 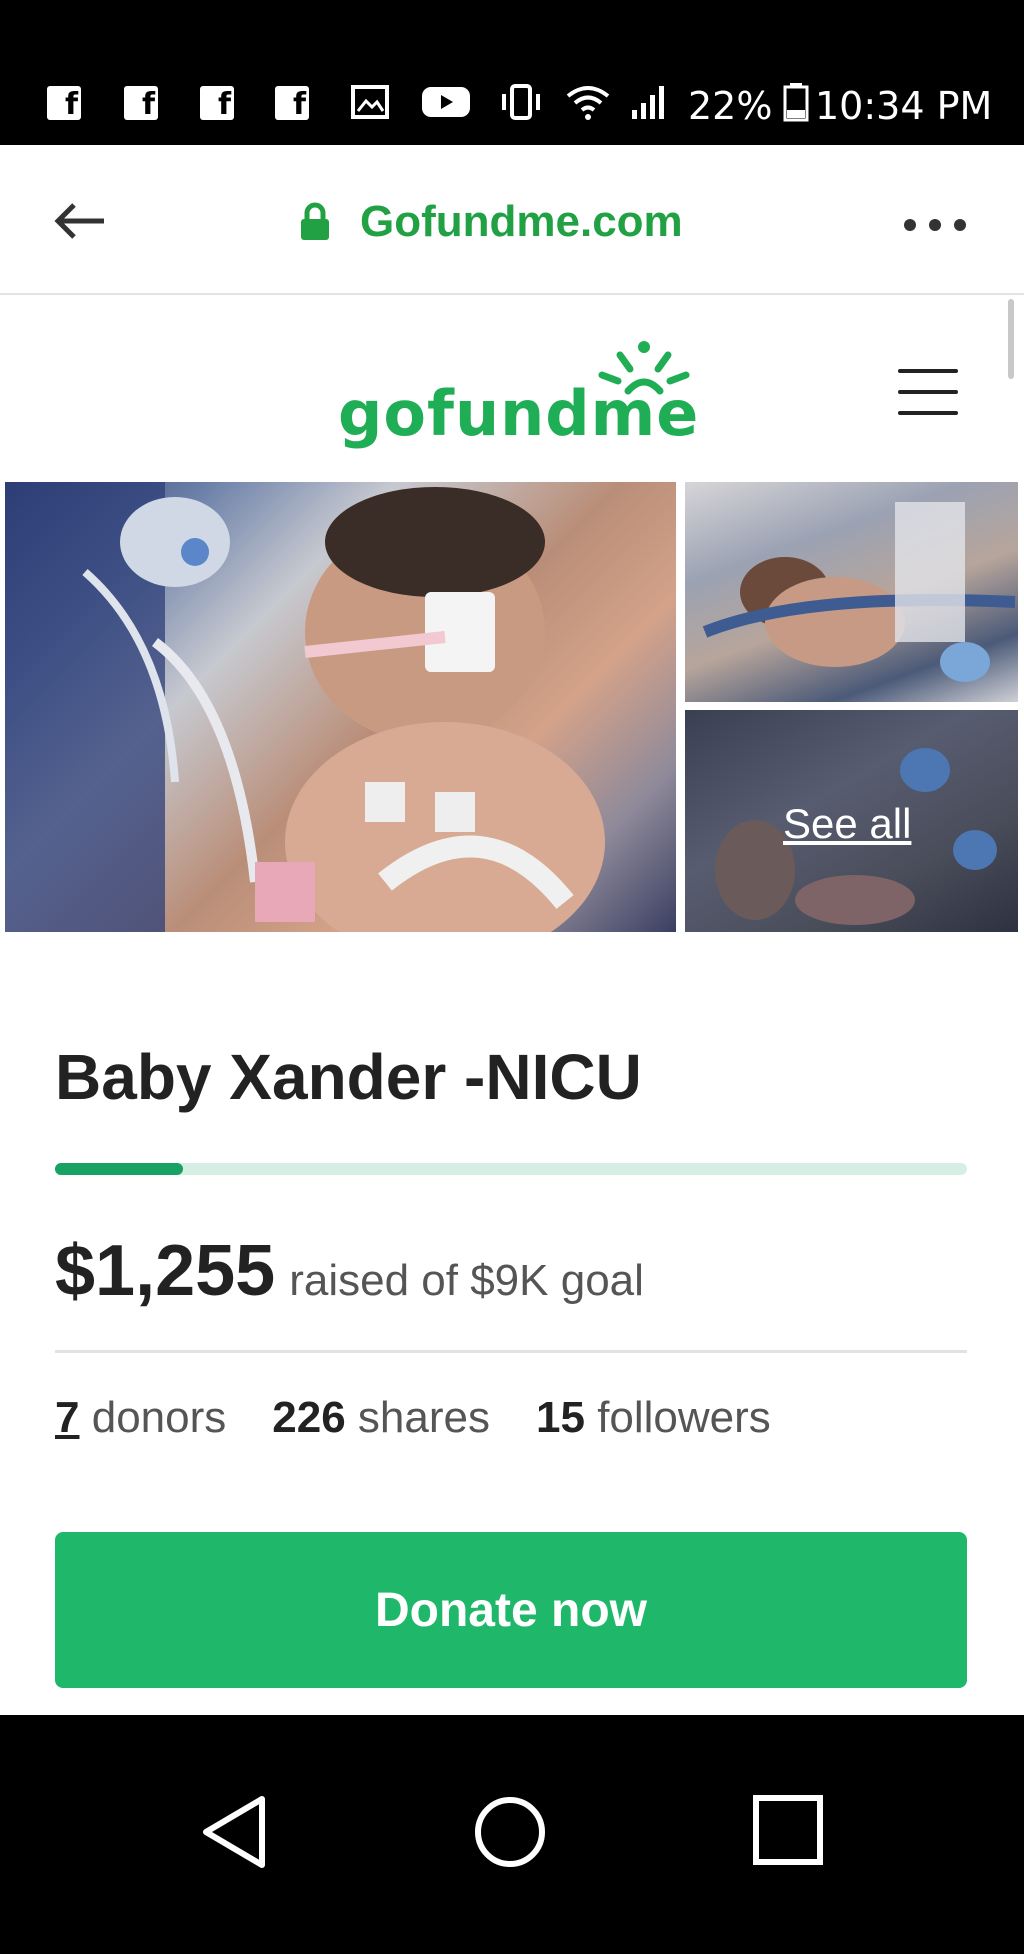 I want to click on divider, so click(x=511, y=1351).